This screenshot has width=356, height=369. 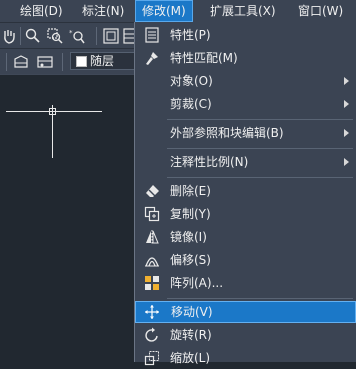 I want to click on rotate-icon, so click(x=152, y=335).